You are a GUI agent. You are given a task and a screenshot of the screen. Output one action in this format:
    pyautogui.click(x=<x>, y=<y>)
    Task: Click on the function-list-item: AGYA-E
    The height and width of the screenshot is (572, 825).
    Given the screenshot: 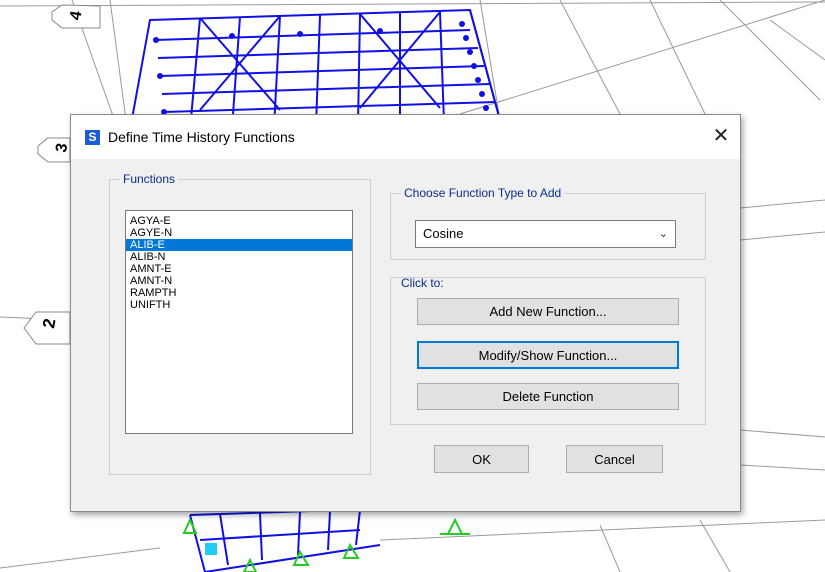 What is the action you would take?
    pyautogui.click(x=239, y=221)
    